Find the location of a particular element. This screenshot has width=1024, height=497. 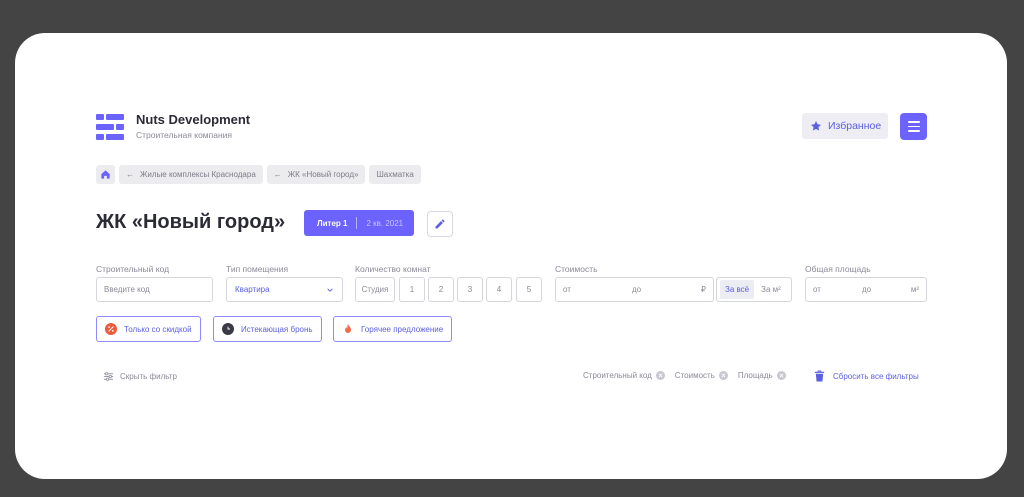

price-range-input: от до ₽ is located at coordinates (634, 289).